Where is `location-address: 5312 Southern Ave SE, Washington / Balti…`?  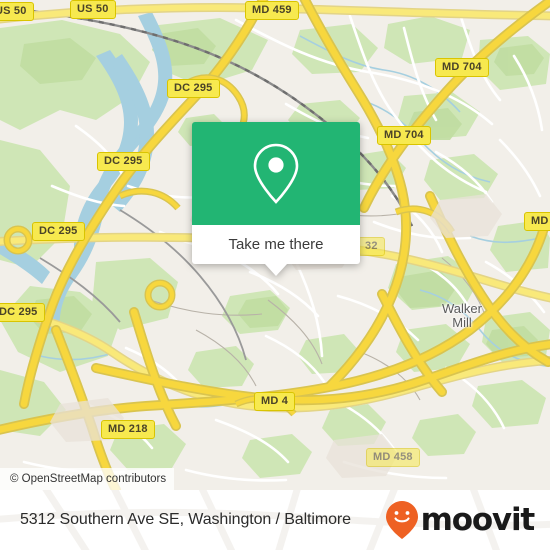 location-address: 5312 Southern Ave SE, Washington / Balti… is located at coordinates (185, 519).